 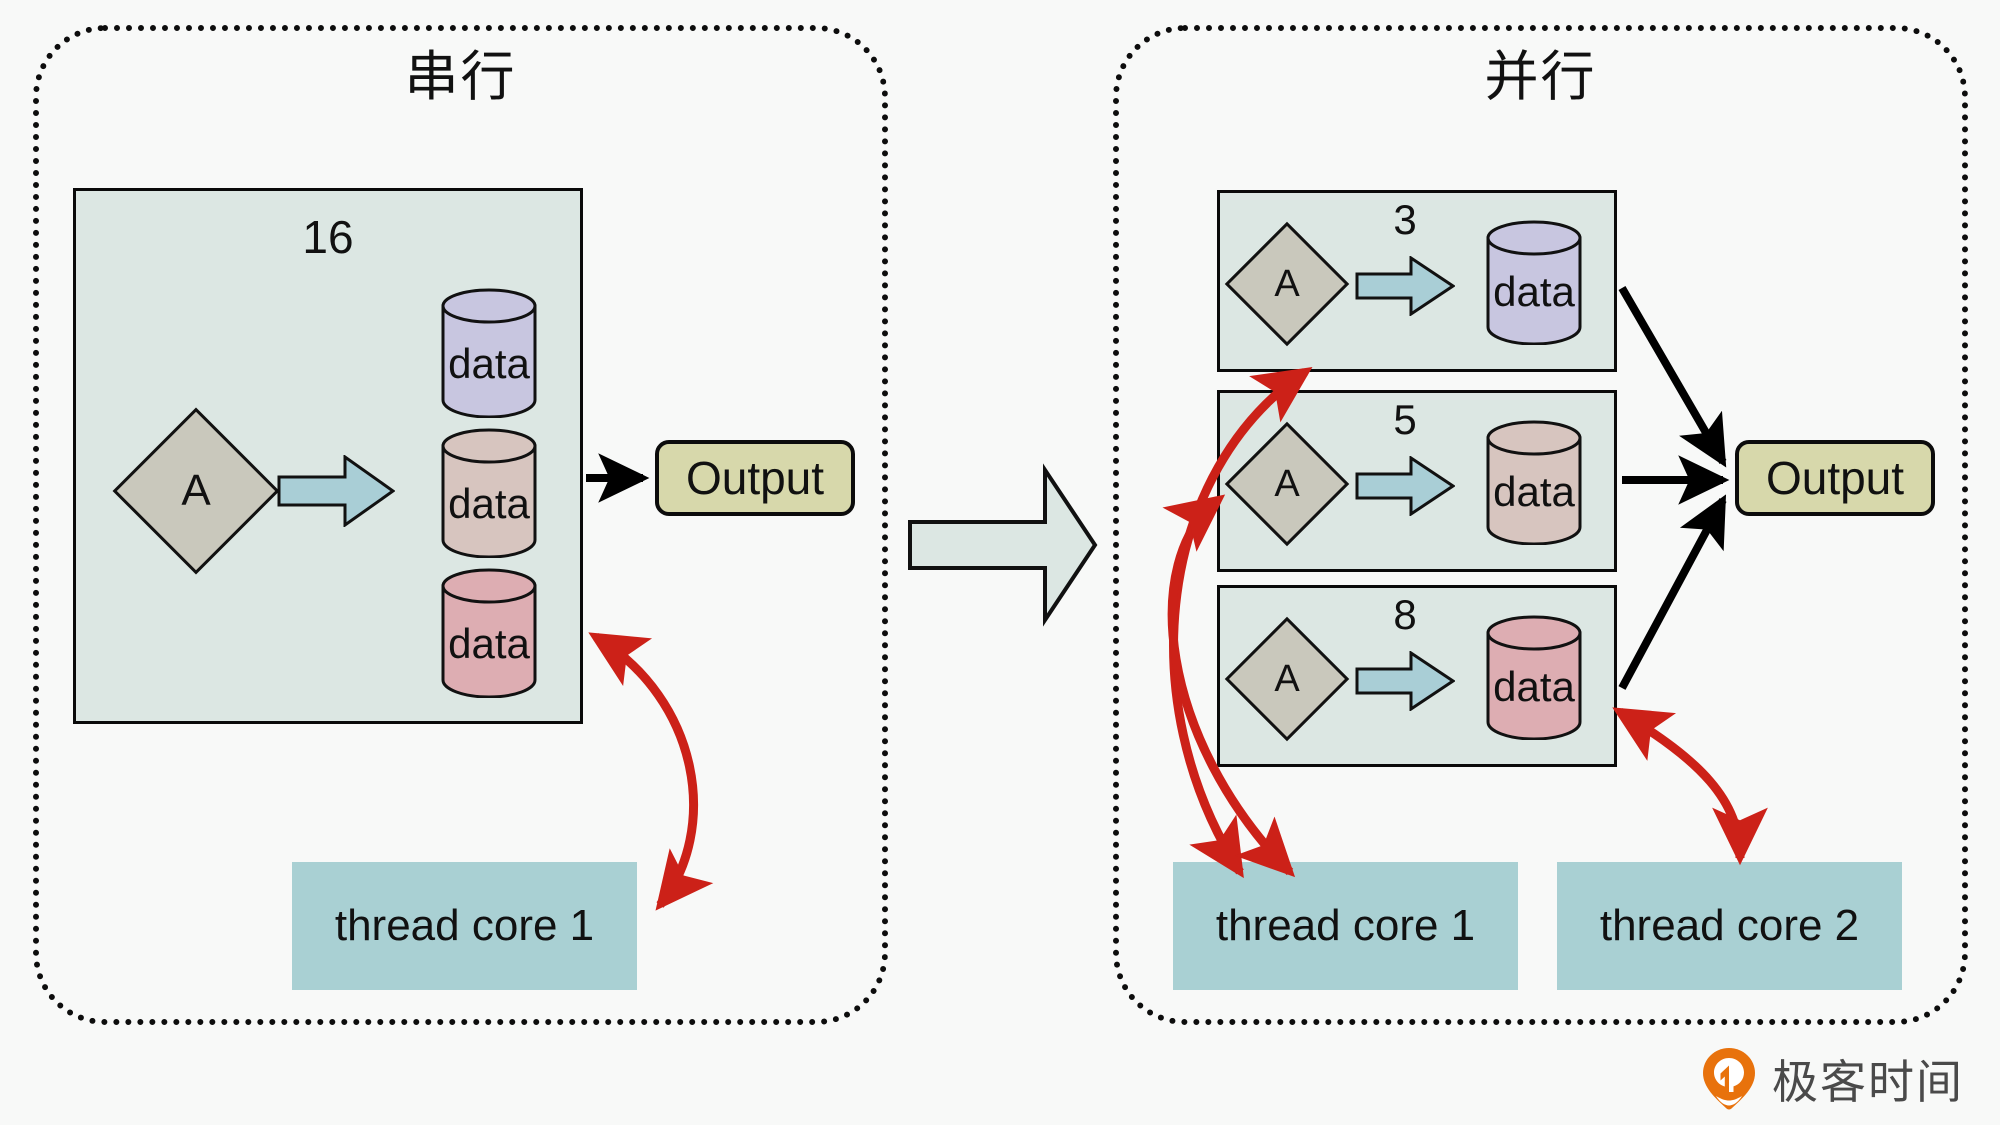 What do you see at coordinates (1405, 419) in the screenshot?
I see `parallel-count-label-2: 5` at bounding box center [1405, 419].